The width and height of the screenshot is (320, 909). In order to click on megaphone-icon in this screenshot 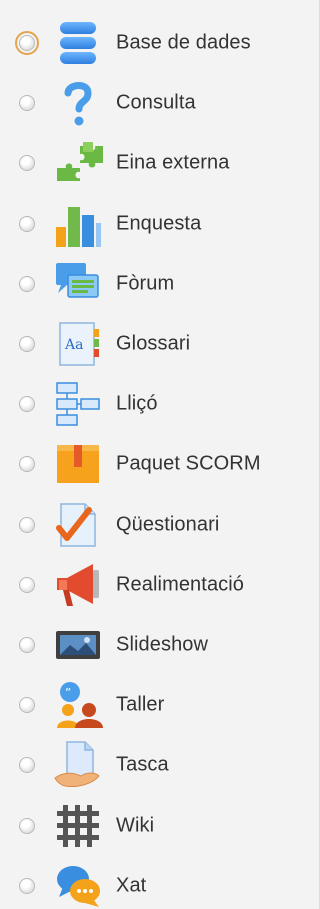, I will do `click(78, 585)`.